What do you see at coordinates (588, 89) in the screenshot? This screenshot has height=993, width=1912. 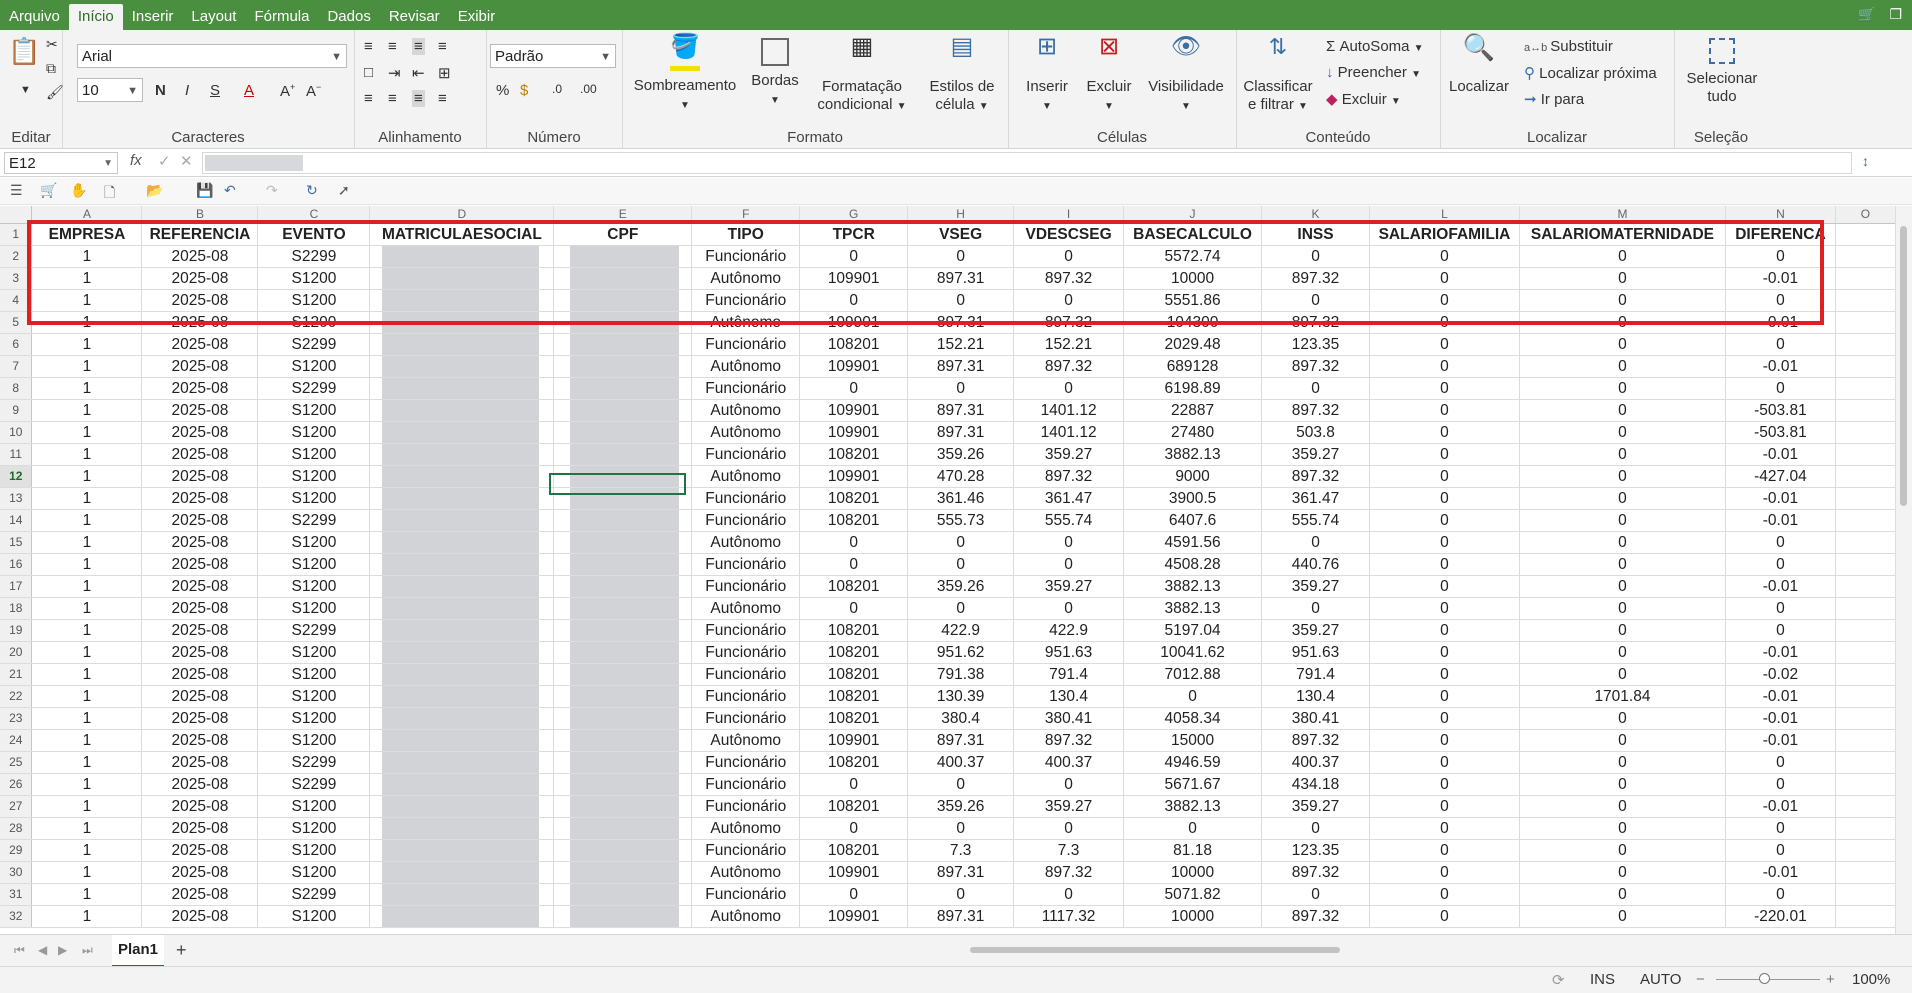 I see `decrease-decimal-icon: .00` at bounding box center [588, 89].